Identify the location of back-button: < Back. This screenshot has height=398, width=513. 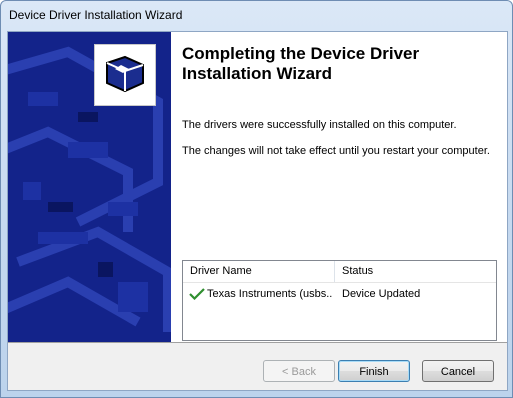
(299, 371).